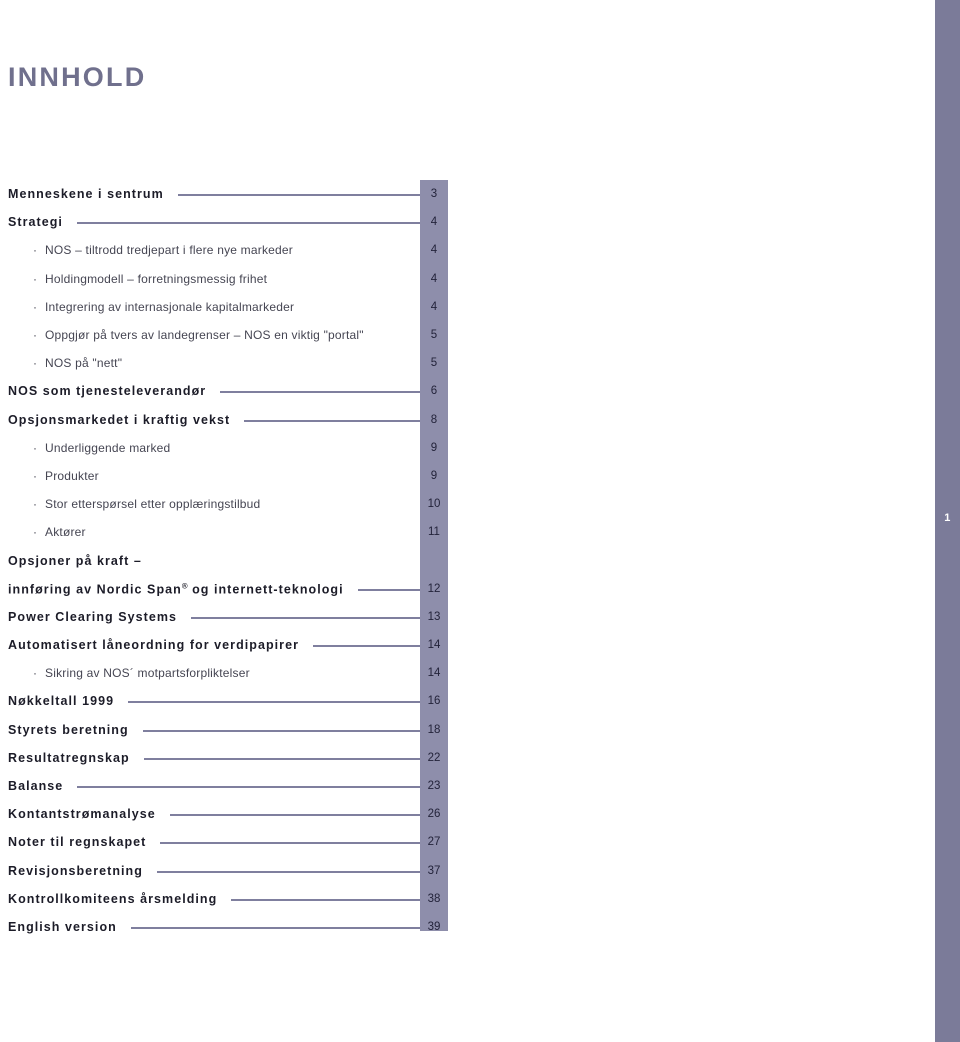  Describe the element at coordinates (69, 757) in the screenshot. I see `toc-entry-label: Resultatregnskap` at that location.